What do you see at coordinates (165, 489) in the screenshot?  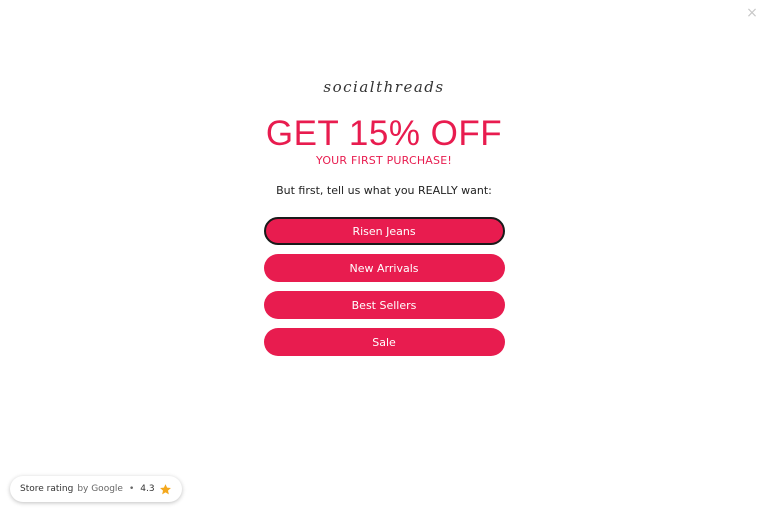 I see `star-icon` at bounding box center [165, 489].